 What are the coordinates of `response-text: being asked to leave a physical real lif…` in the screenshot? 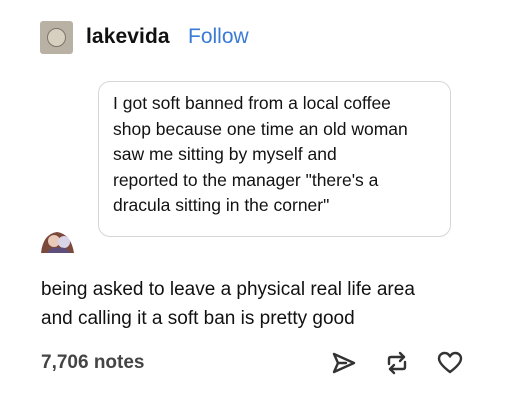 It's located at (228, 304).